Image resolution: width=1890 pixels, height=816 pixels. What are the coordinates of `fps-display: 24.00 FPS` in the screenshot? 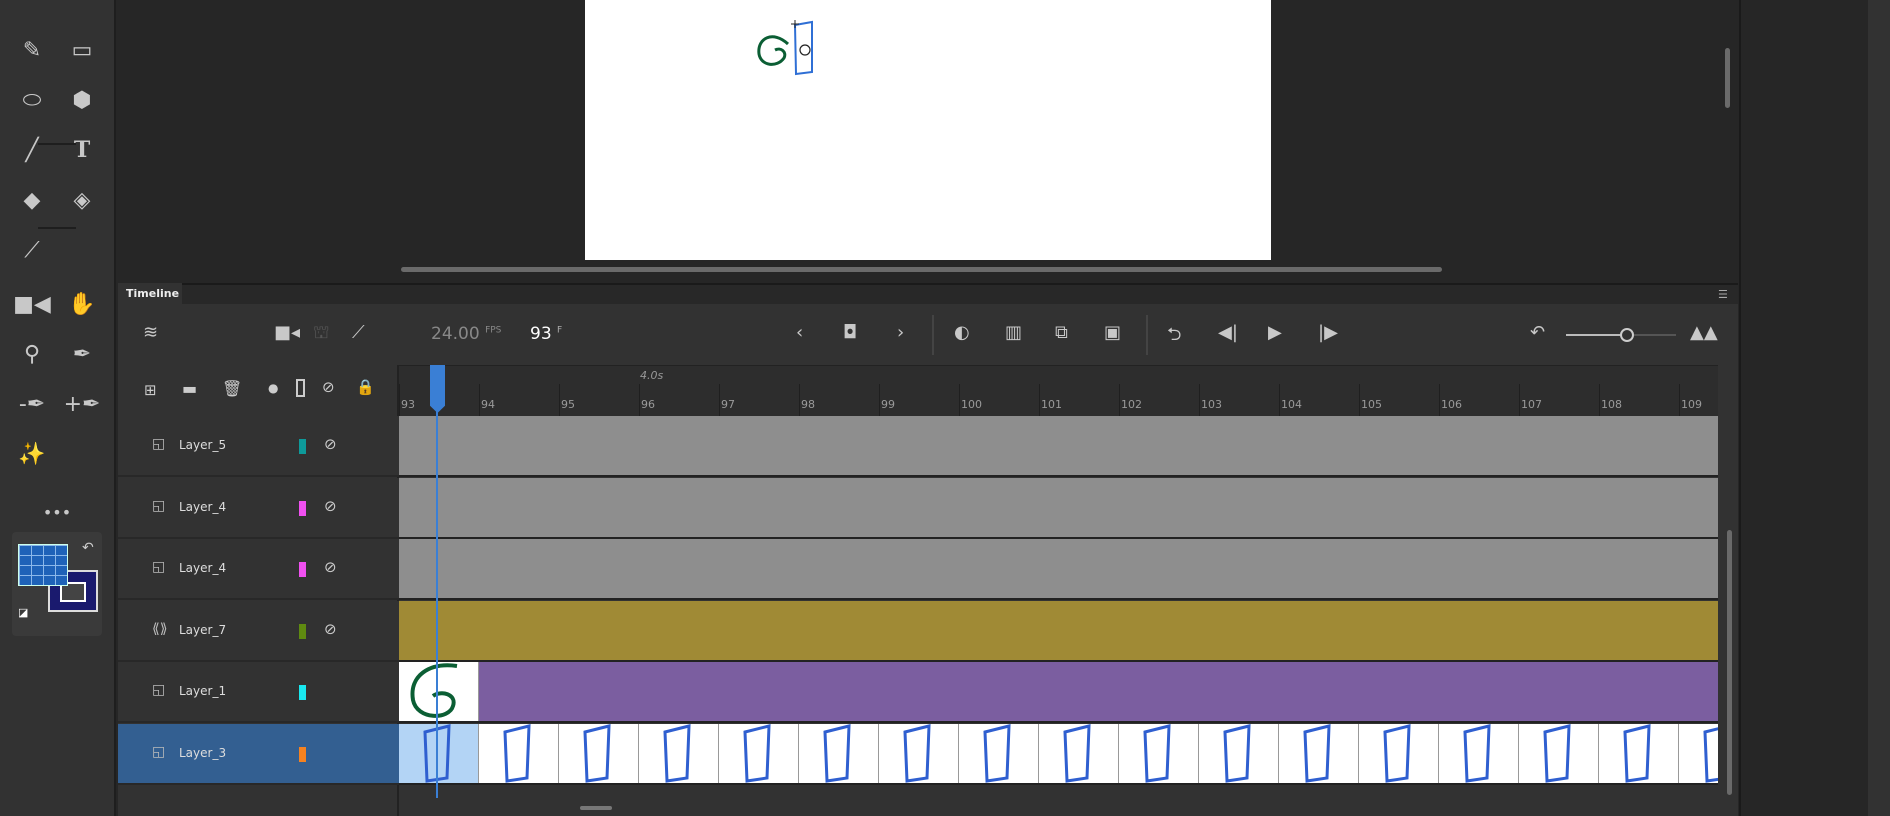 It's located at (466, 334).